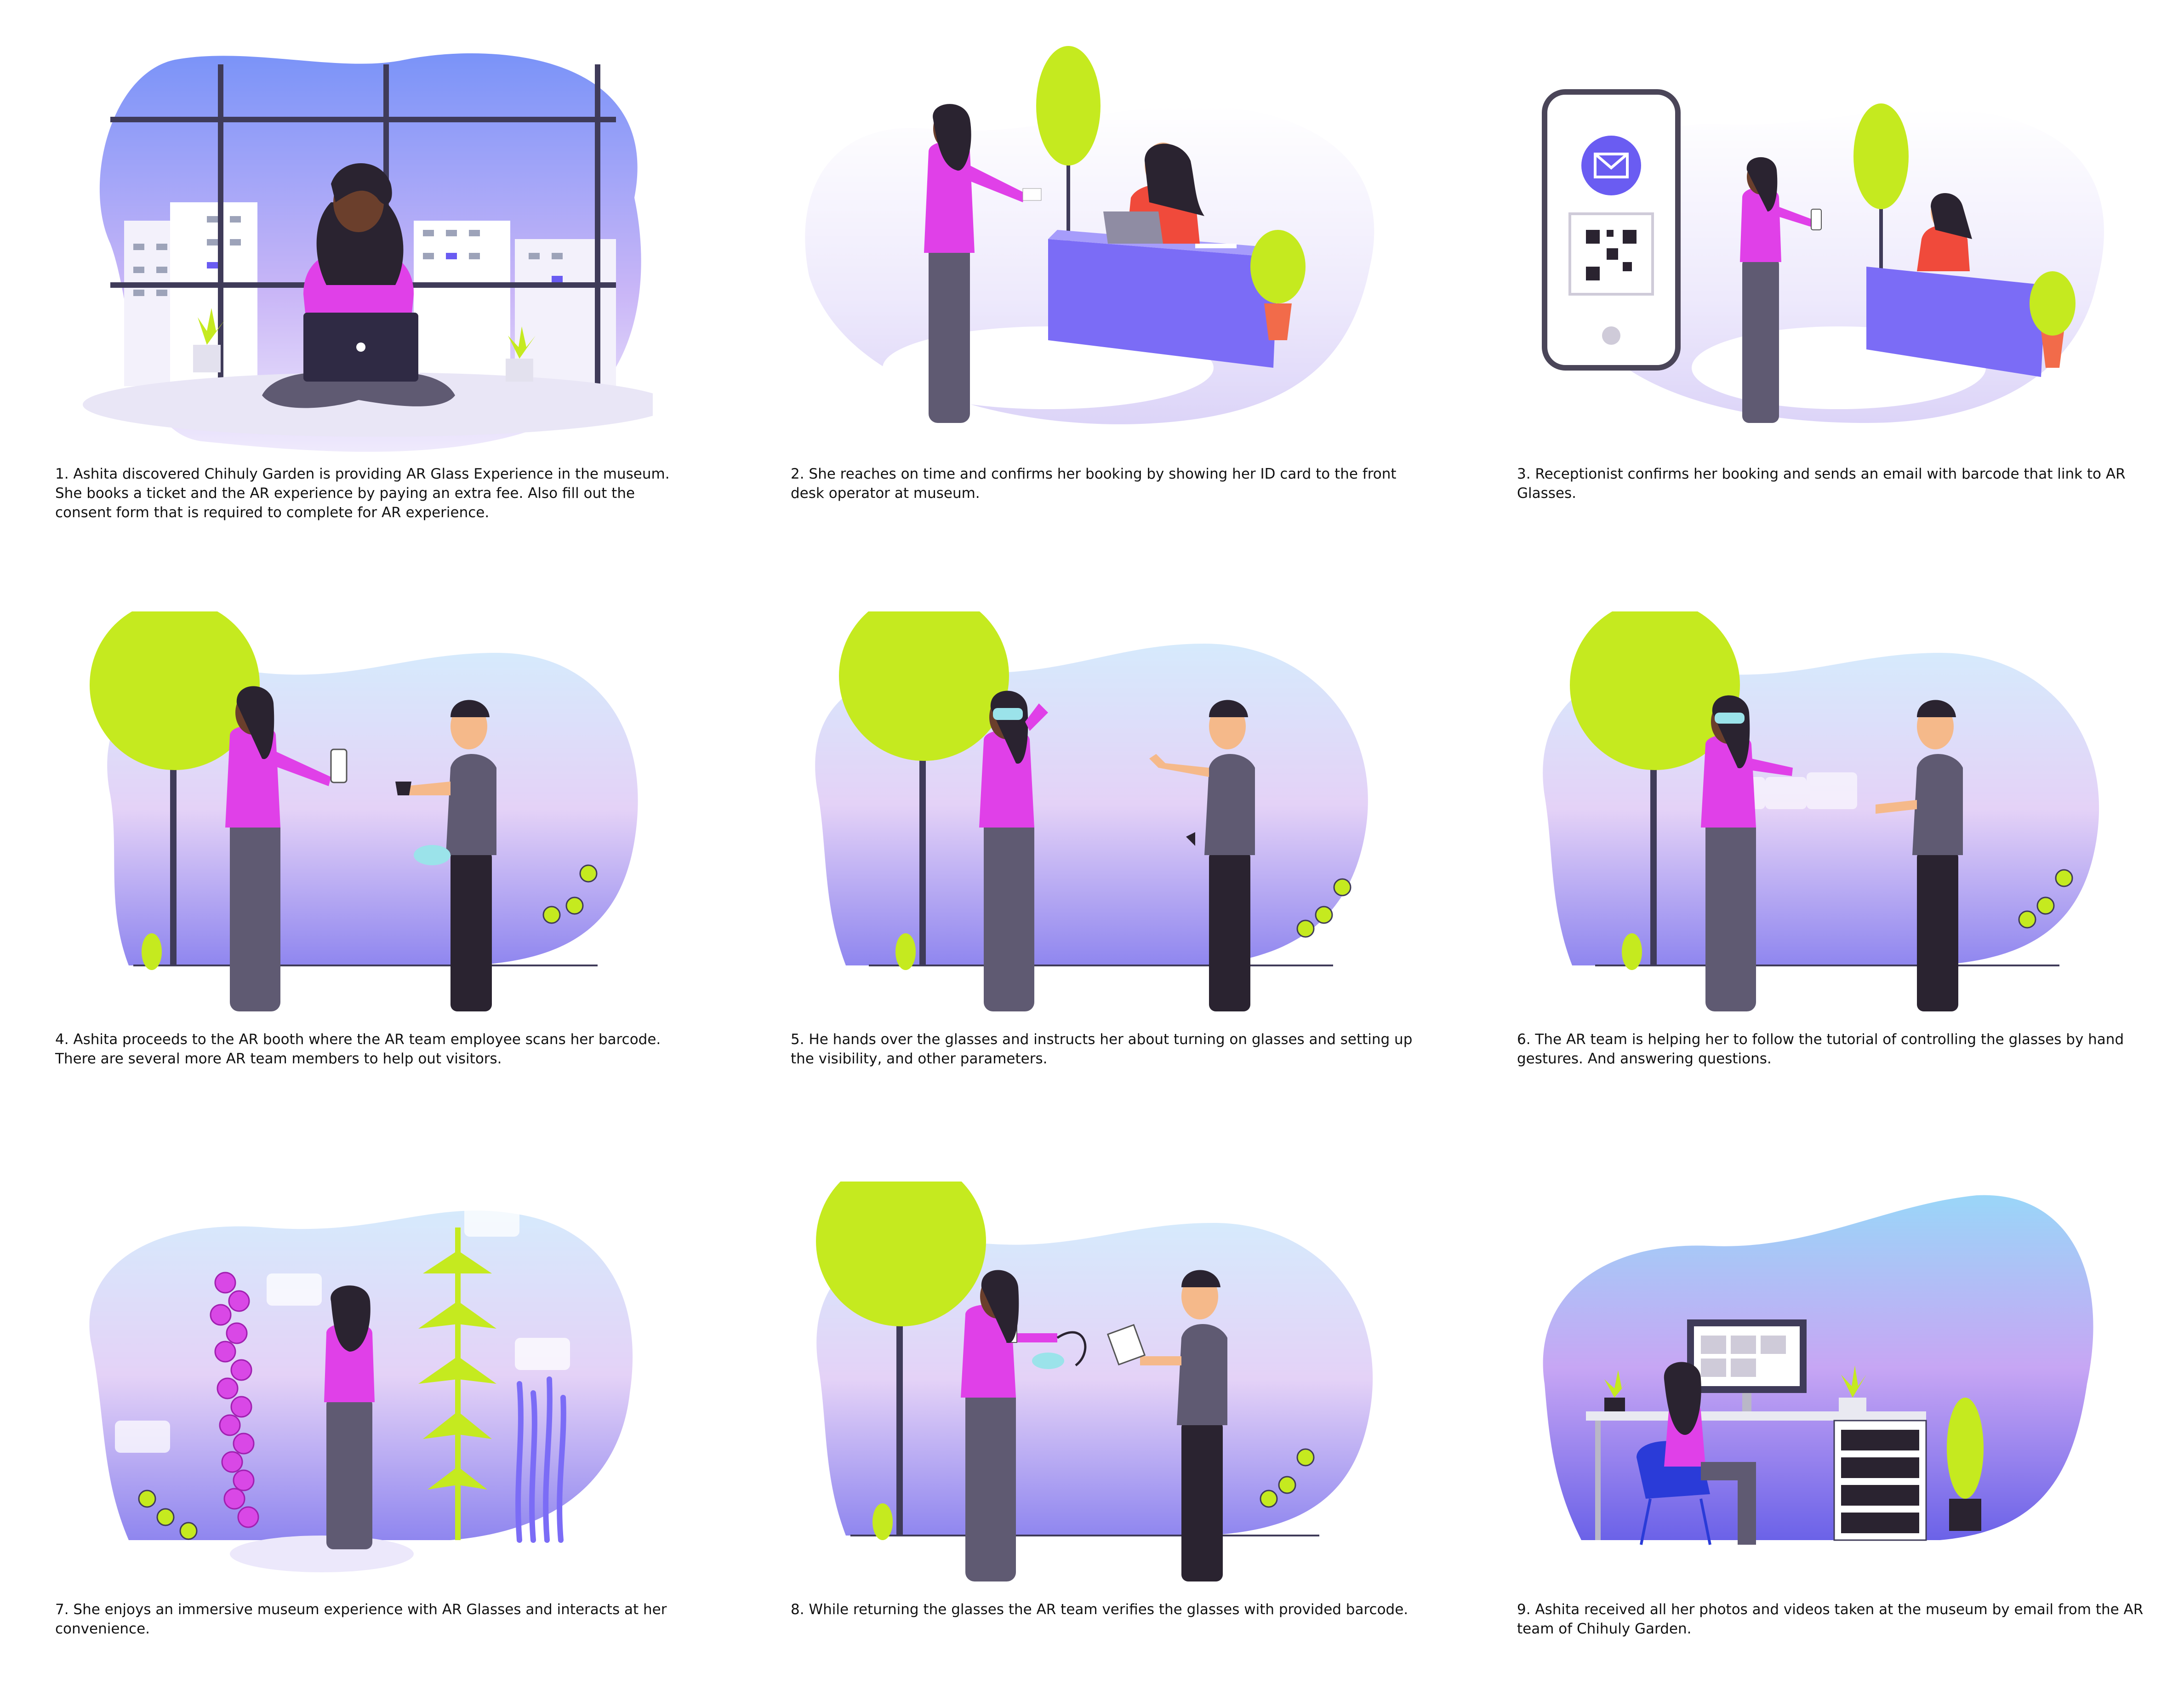 Image resolution: width=2184 pixels, height=1707 pixels. I want to click on scene-illustration-glasses-handover, so click(1089, 818).